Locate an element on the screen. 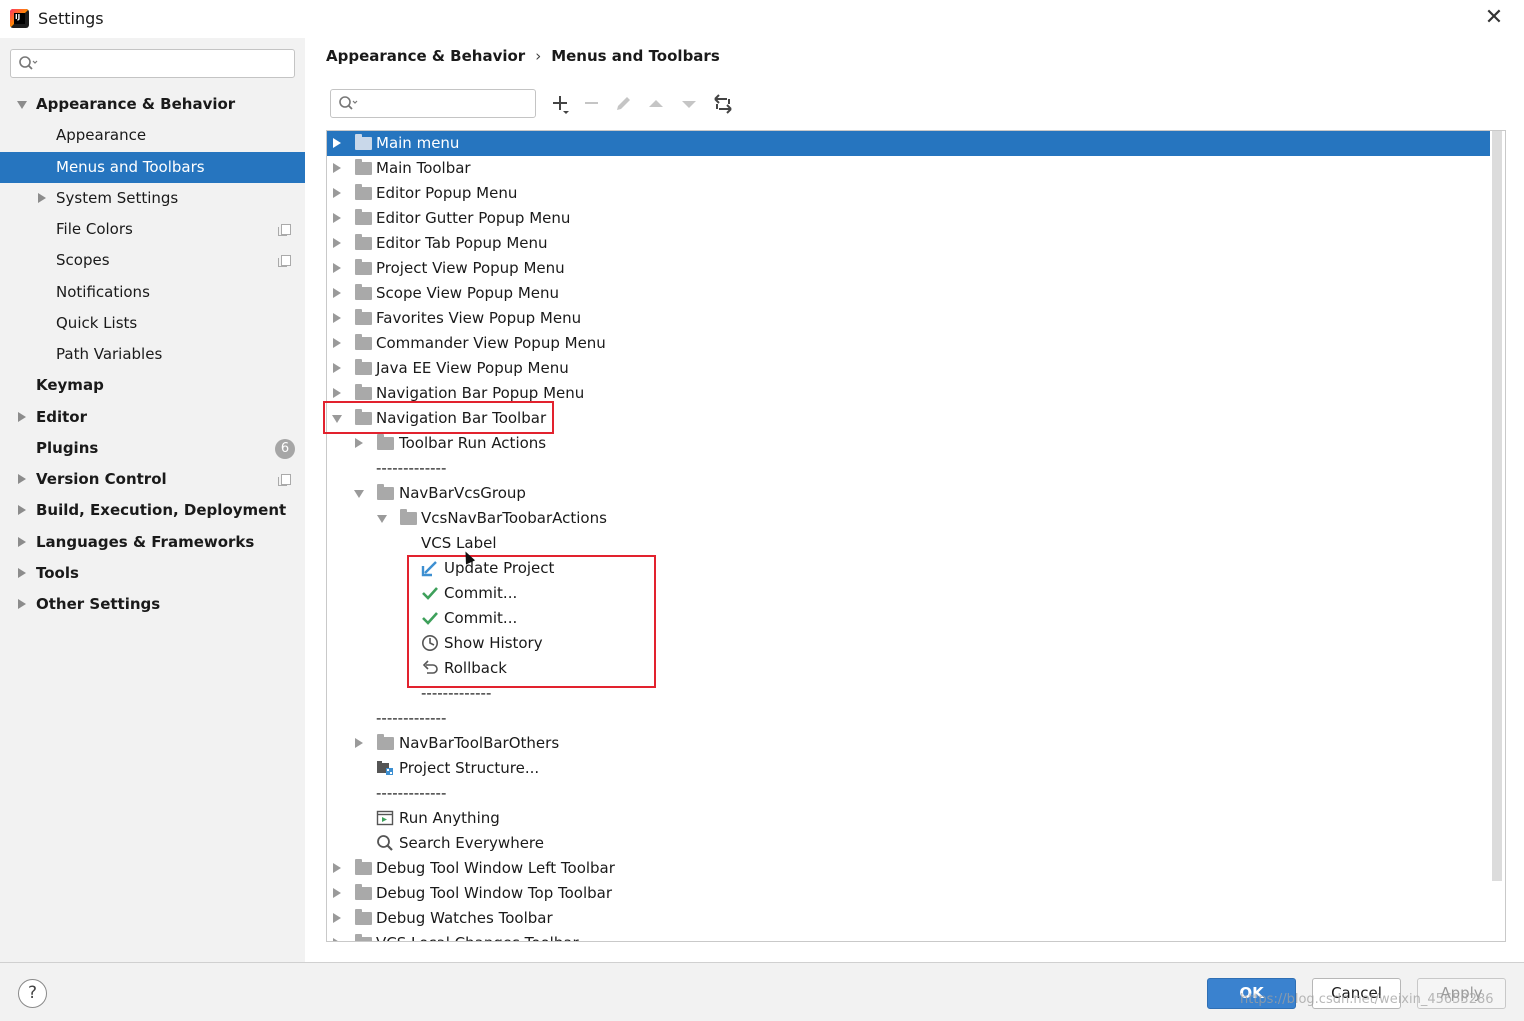  sidebar-item-languages-frameworks: Languages & Frameworks is located at coordinates (152, 542).